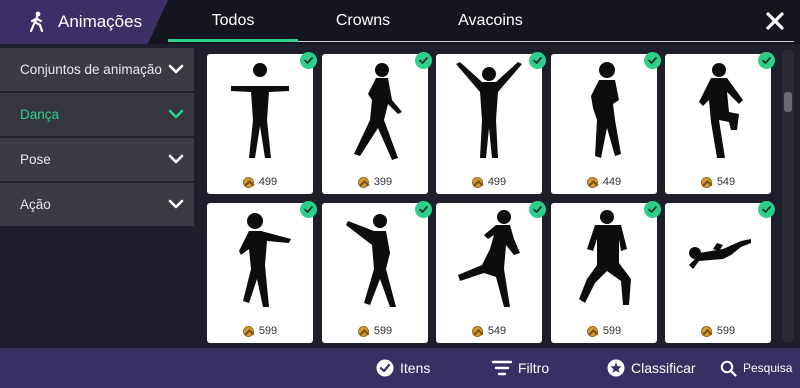 This screenshot has height=388, width=800. I want to click on filter-button: Filtro, so click(520, 368).